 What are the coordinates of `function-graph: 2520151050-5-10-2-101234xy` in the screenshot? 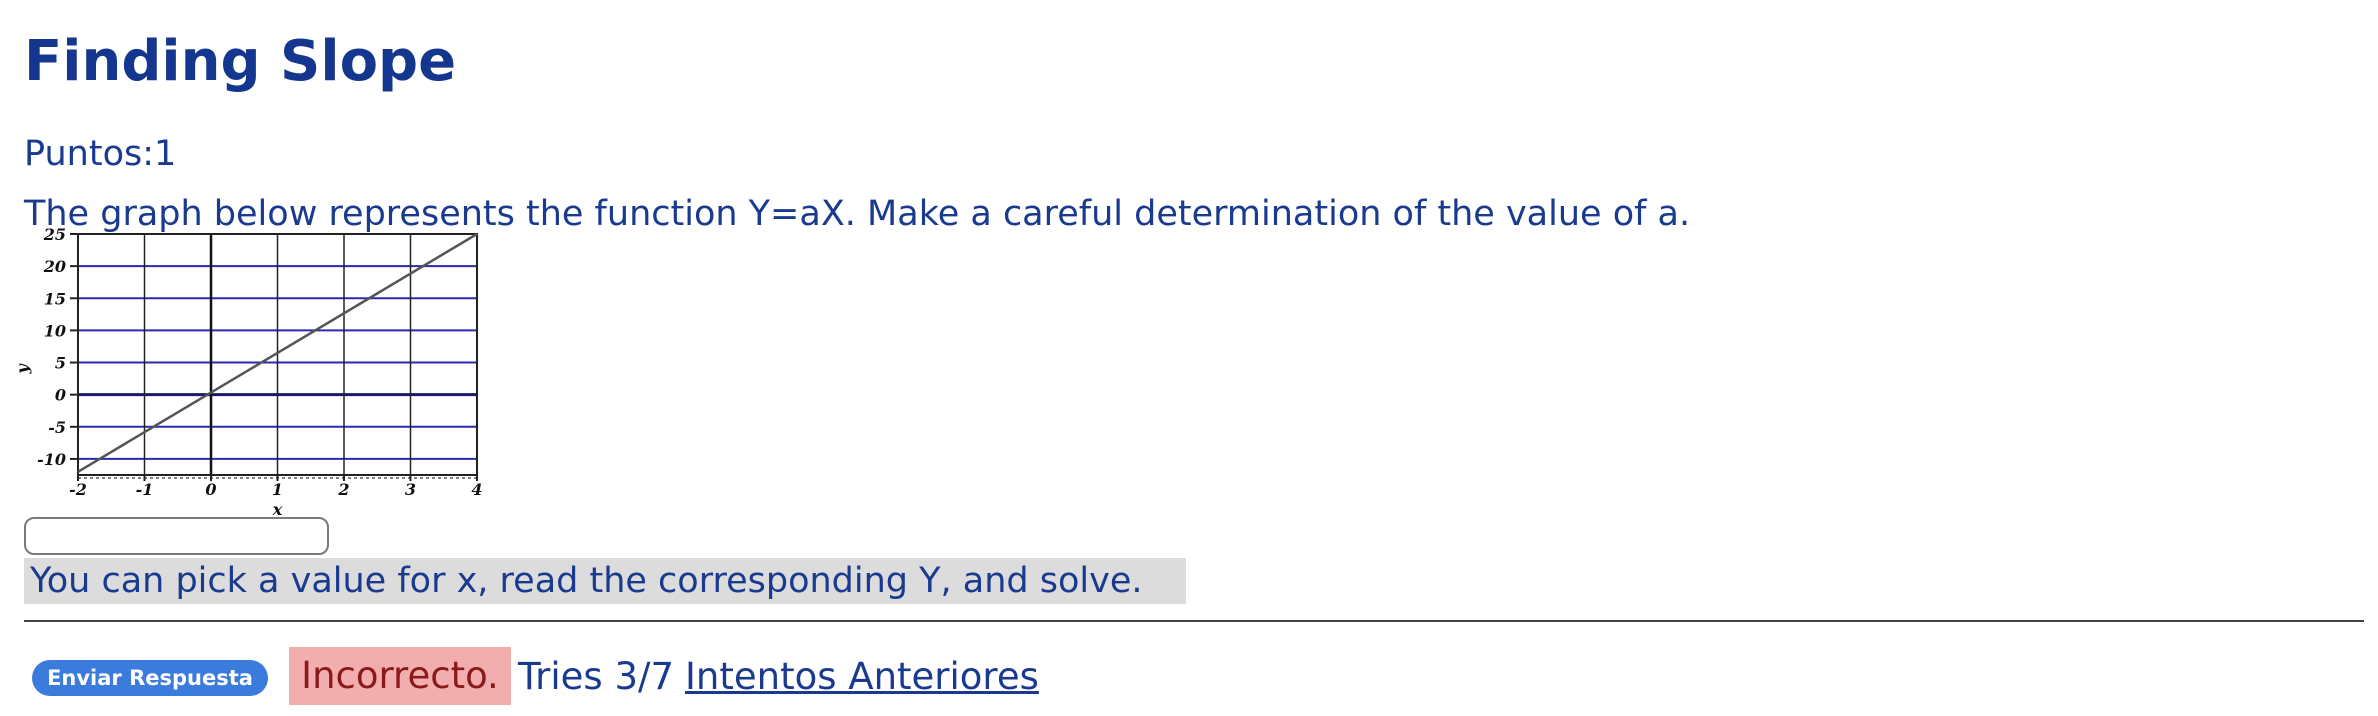 It's located at (253, 373).